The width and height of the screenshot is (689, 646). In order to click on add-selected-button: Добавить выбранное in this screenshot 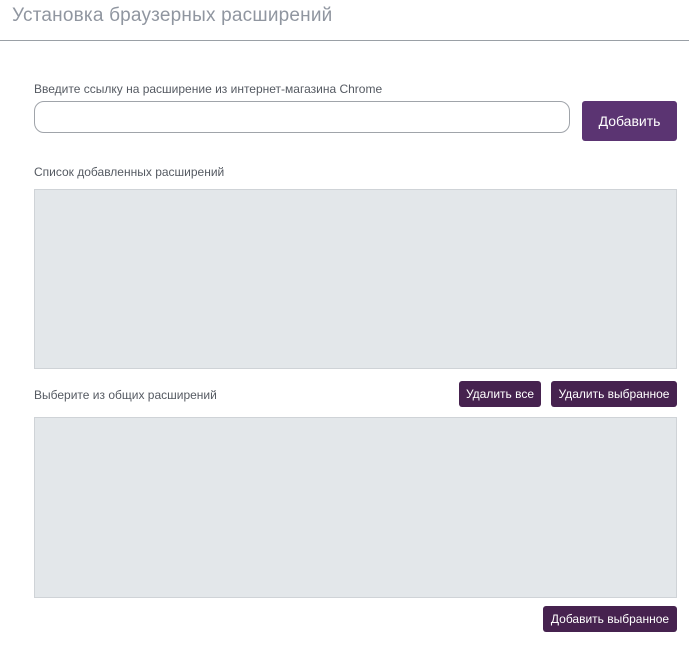, I will do `click(610, 619)`.